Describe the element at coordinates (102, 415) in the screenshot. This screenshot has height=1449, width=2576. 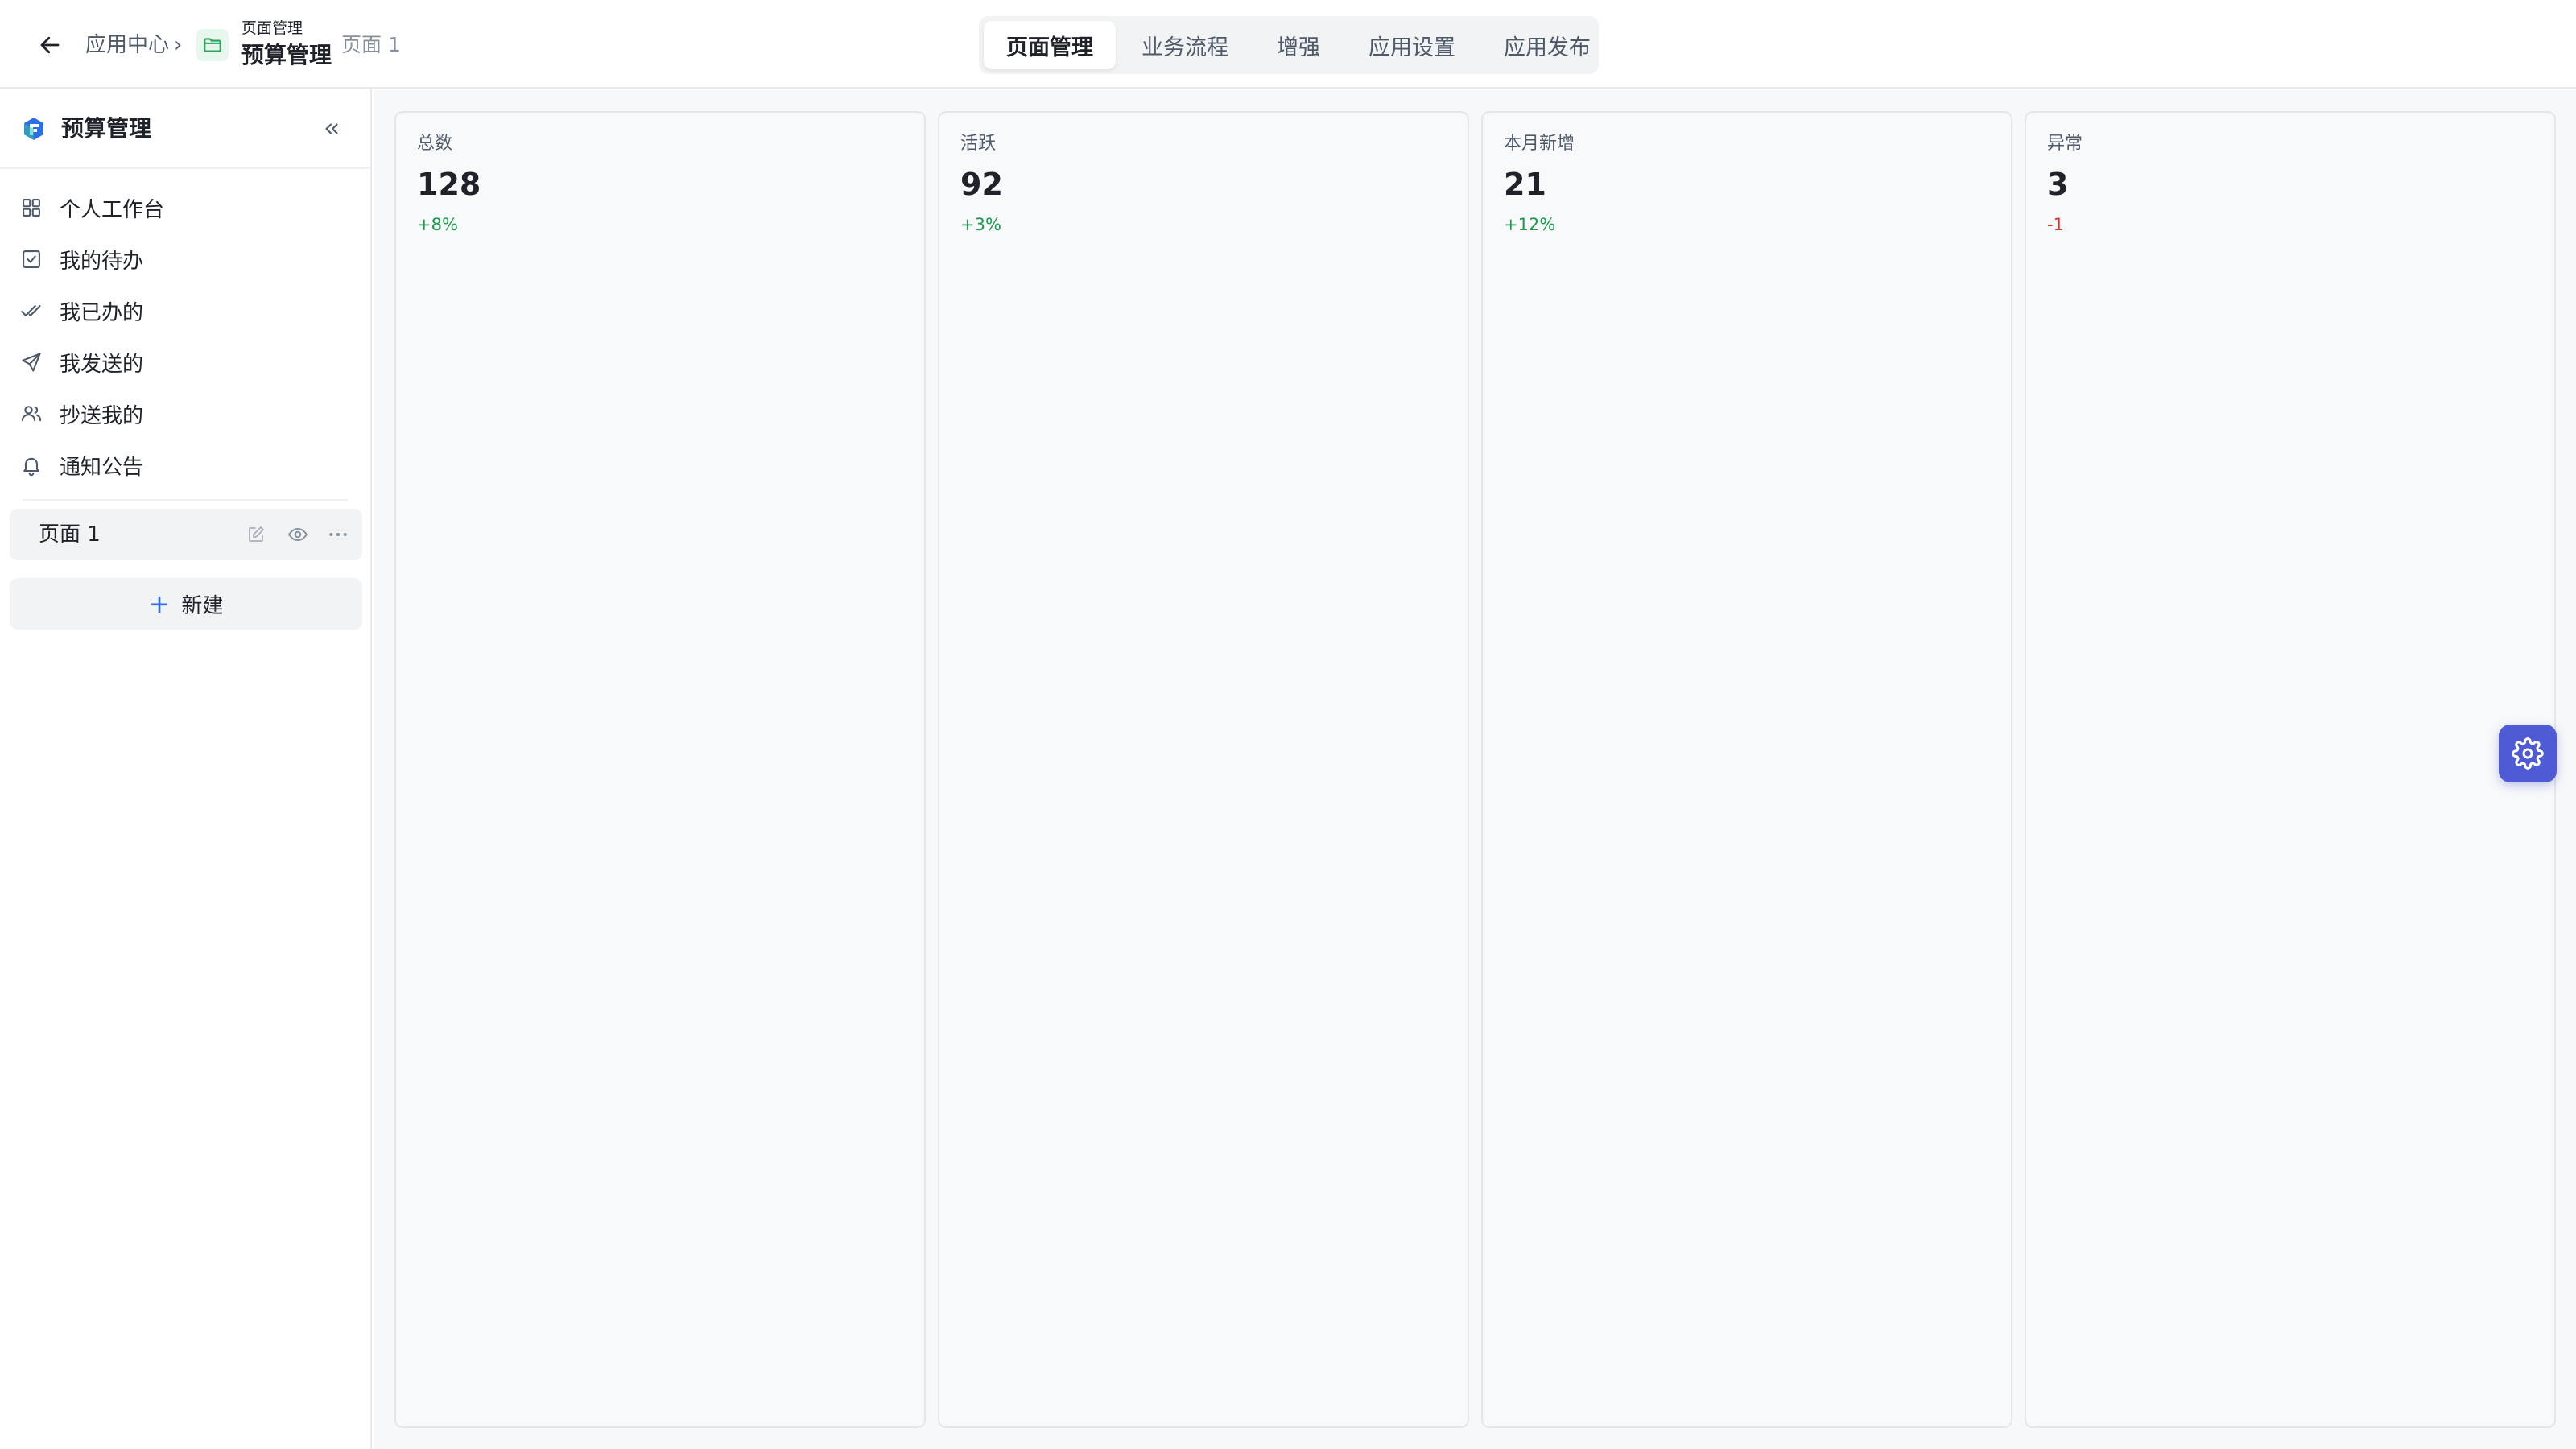
I see `sidebar-item-label: 抄送我的` at that location.